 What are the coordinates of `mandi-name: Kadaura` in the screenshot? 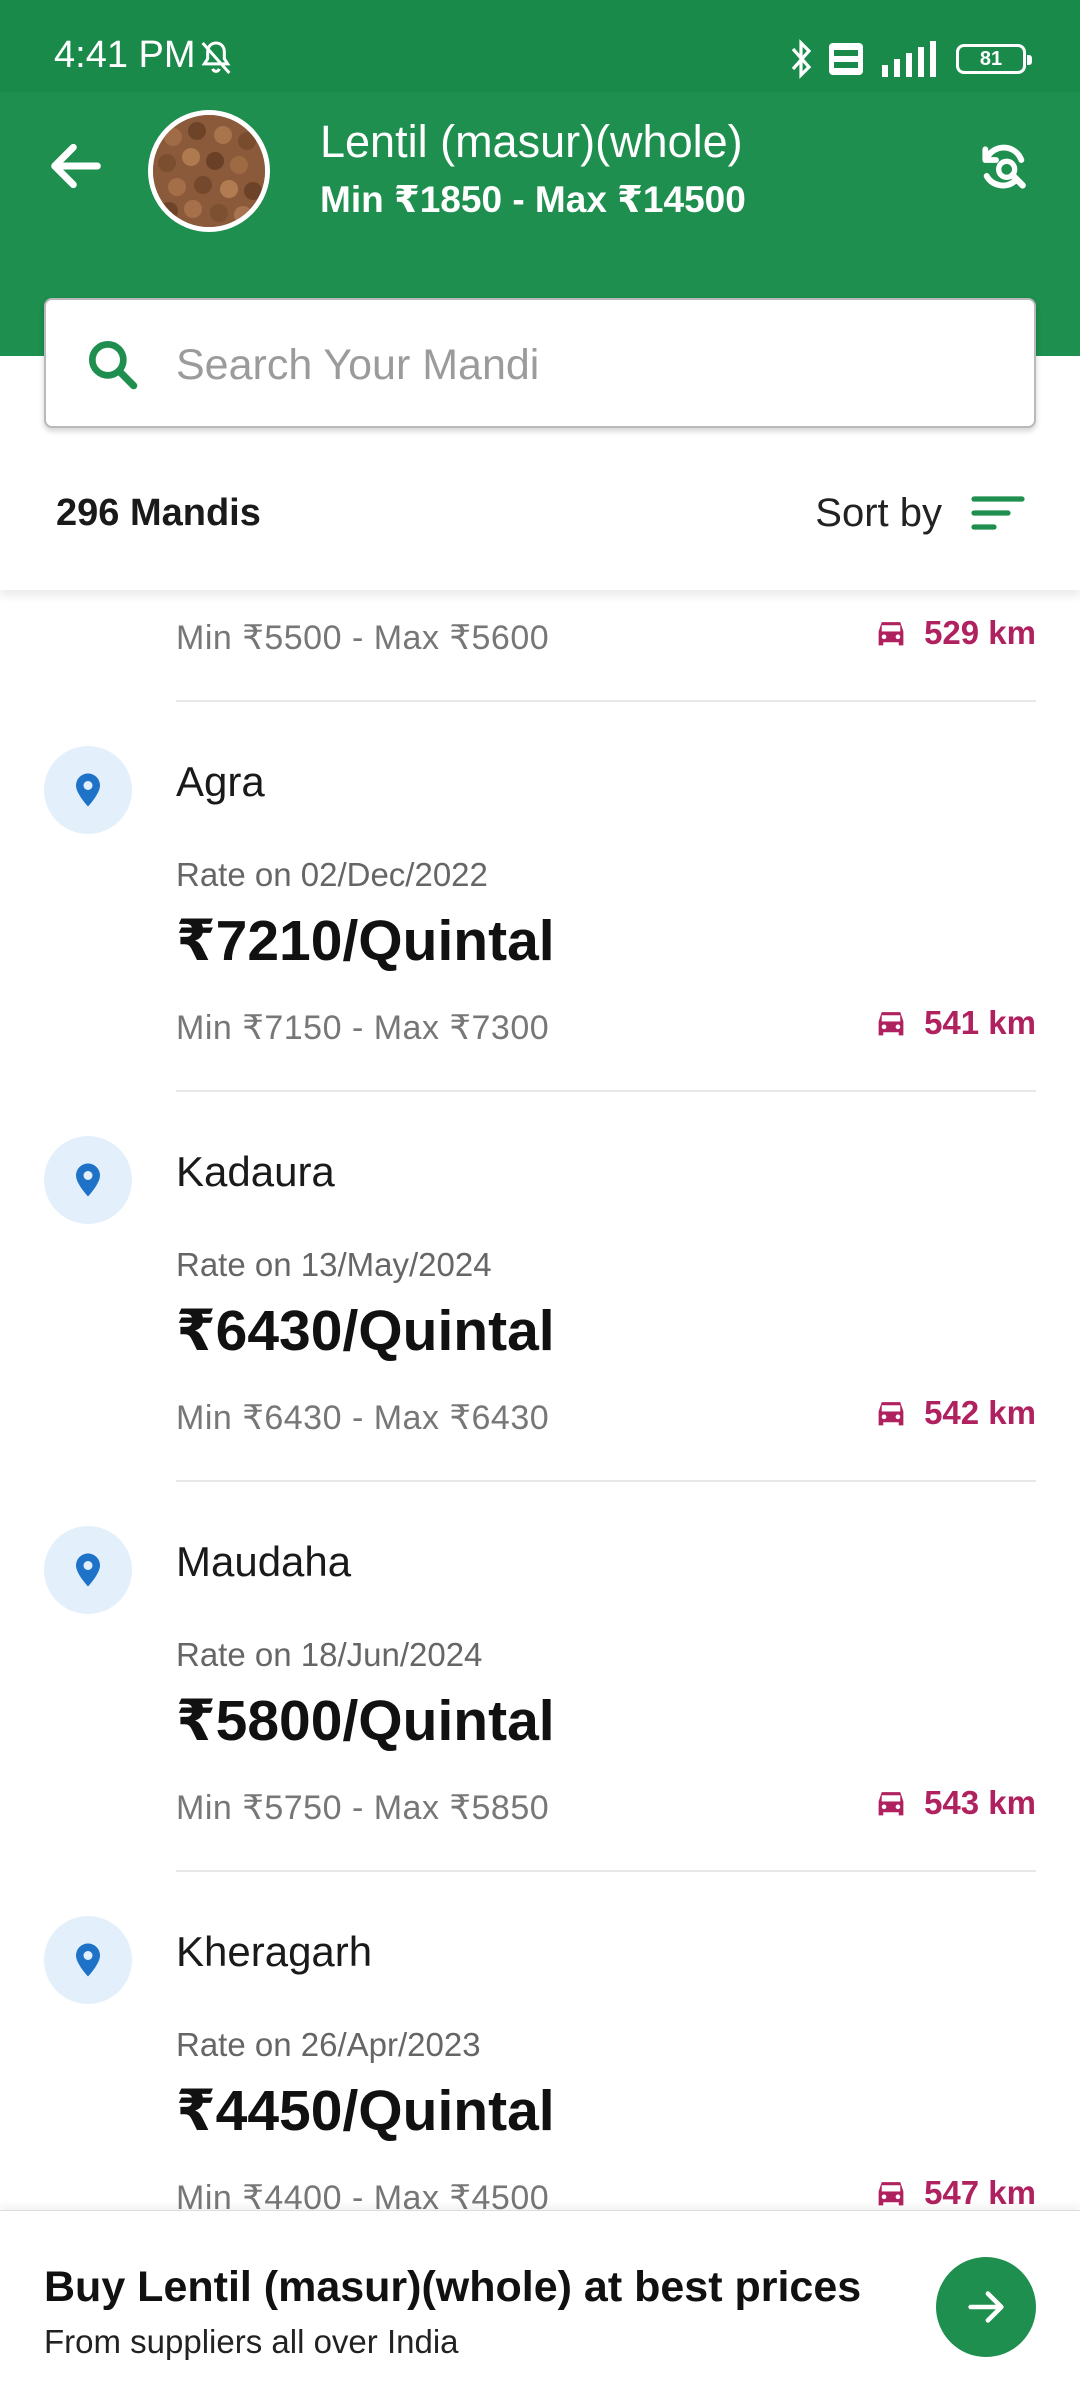 It's located at (255, 1172).